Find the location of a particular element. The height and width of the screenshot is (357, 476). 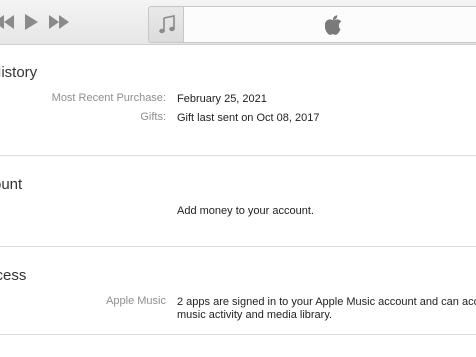

add-money-link: Add money to your account. is located at coordinates (245, 211).